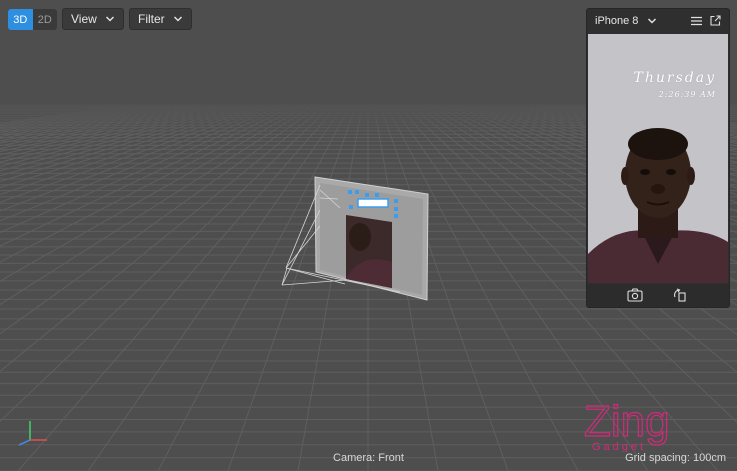 This screenshot has height=471, width=737. Describe the element at coordinates (635, 295) in the screenshot. I see `camera-switch-icon` at that location.